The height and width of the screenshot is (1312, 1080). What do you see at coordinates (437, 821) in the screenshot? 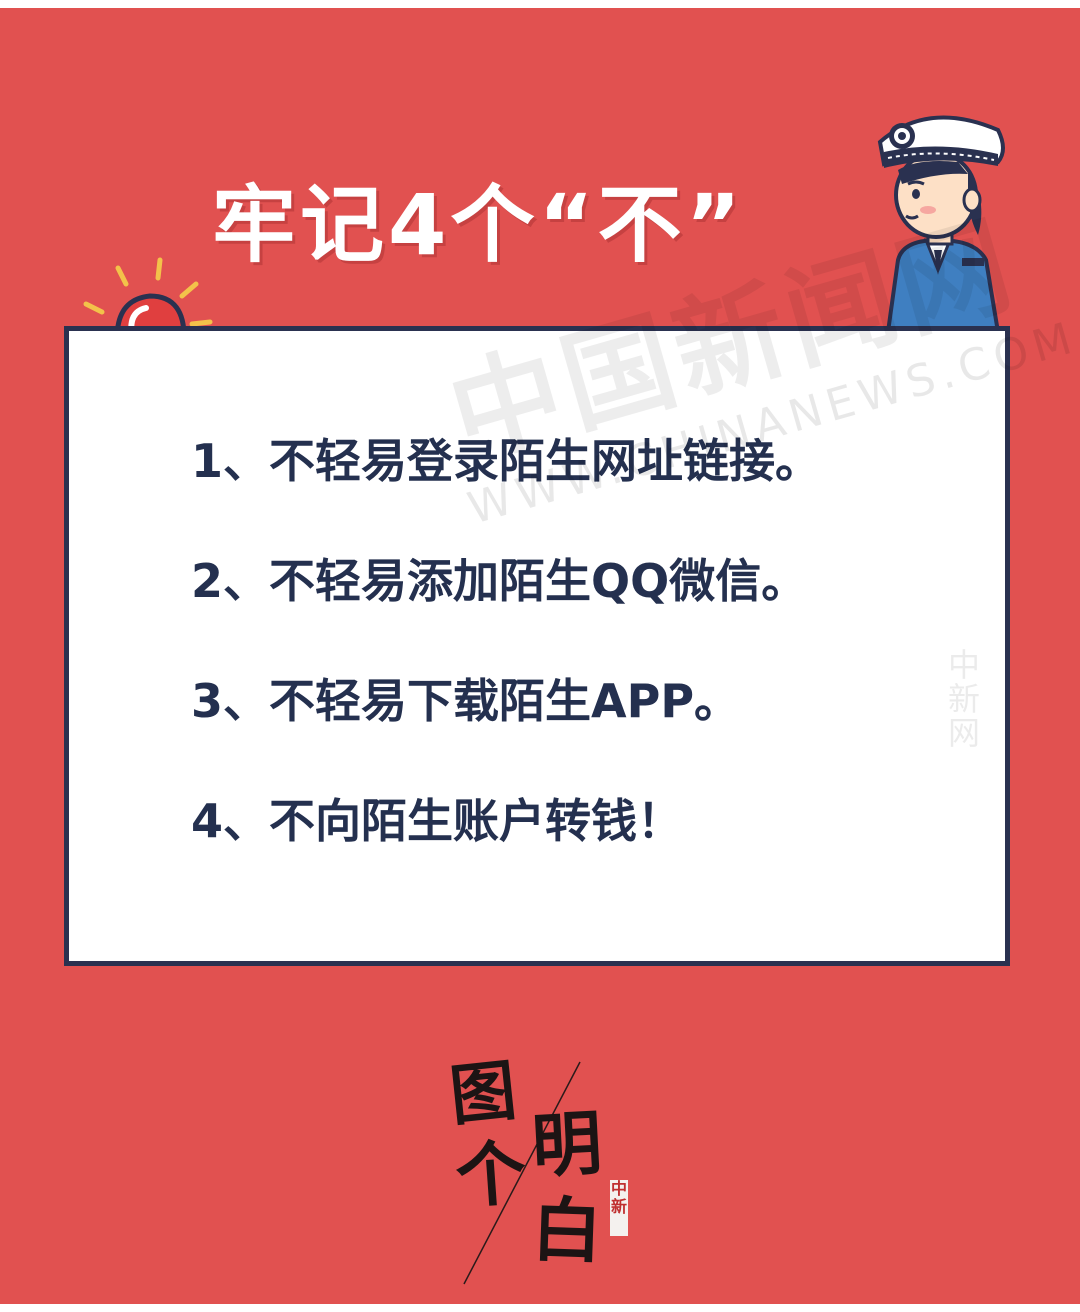
I see `rule-item: 4、不向陌生账户转钱！` at bounding box center [437, 821].